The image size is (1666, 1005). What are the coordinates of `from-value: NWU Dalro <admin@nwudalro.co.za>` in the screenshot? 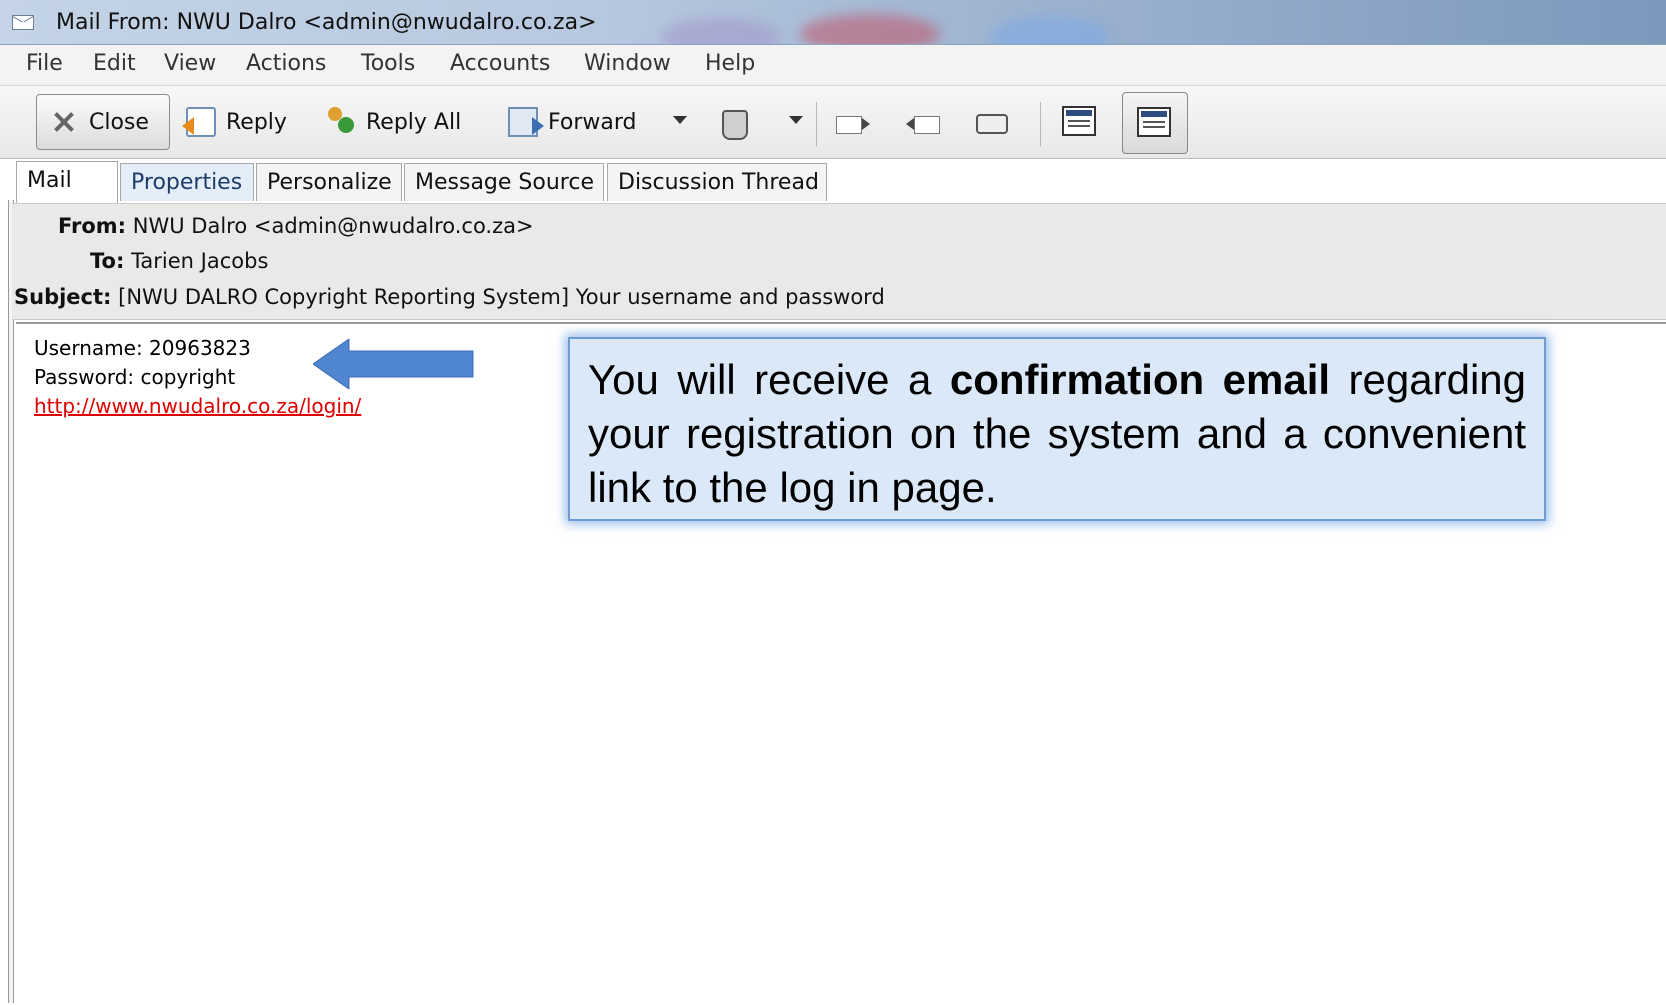 It's located at (333, 226).